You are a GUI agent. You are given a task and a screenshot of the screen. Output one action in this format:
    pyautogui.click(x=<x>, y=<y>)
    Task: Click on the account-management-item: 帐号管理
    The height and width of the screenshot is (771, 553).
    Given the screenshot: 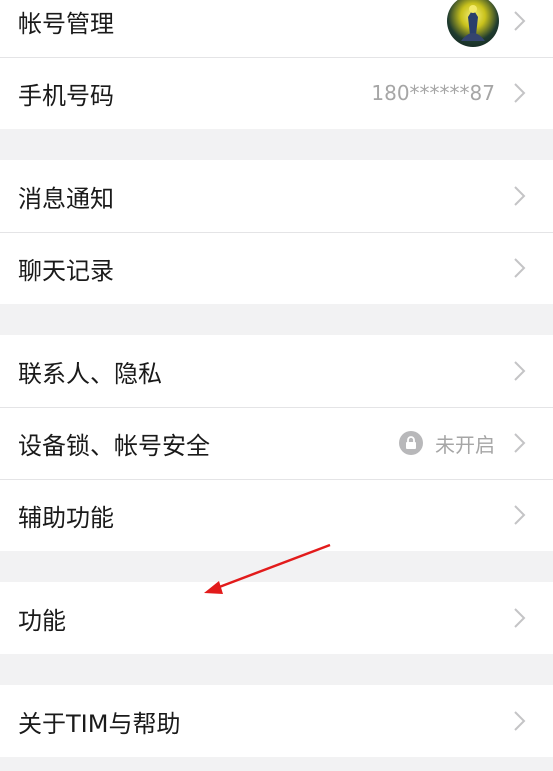 What is the action you would take?
    pyautogui.click(x=276, y=28)
    